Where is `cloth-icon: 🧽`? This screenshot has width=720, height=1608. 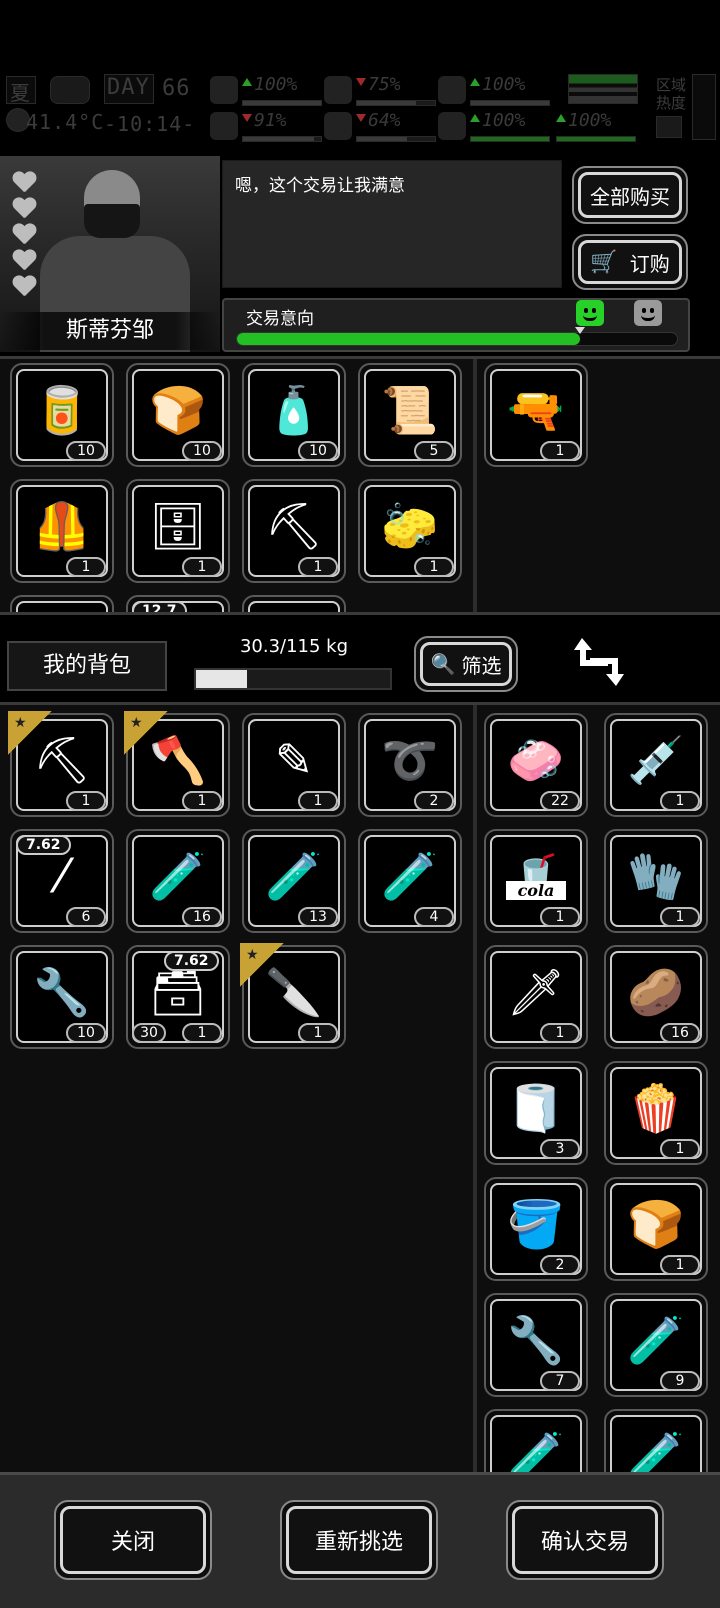 cloth-icon: 🧽 is located at coordinates (410, 525).